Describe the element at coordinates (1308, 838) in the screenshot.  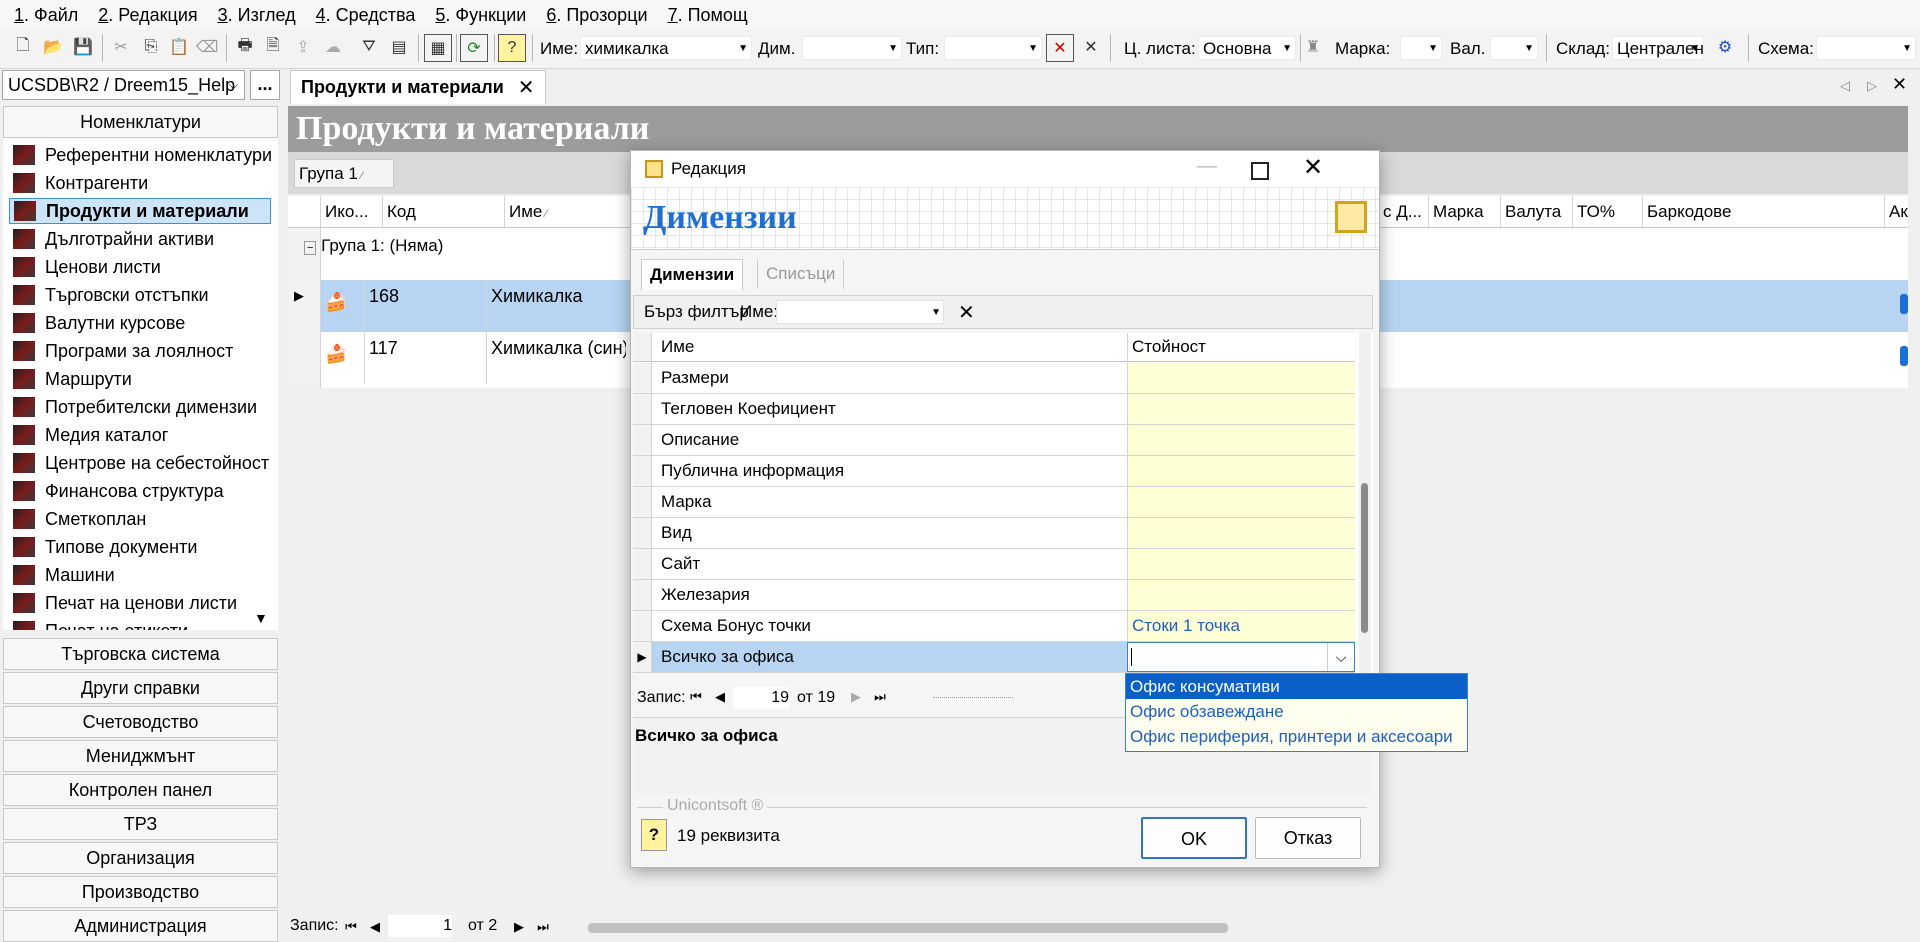
I see `cancel-button: Отказ` at that location.